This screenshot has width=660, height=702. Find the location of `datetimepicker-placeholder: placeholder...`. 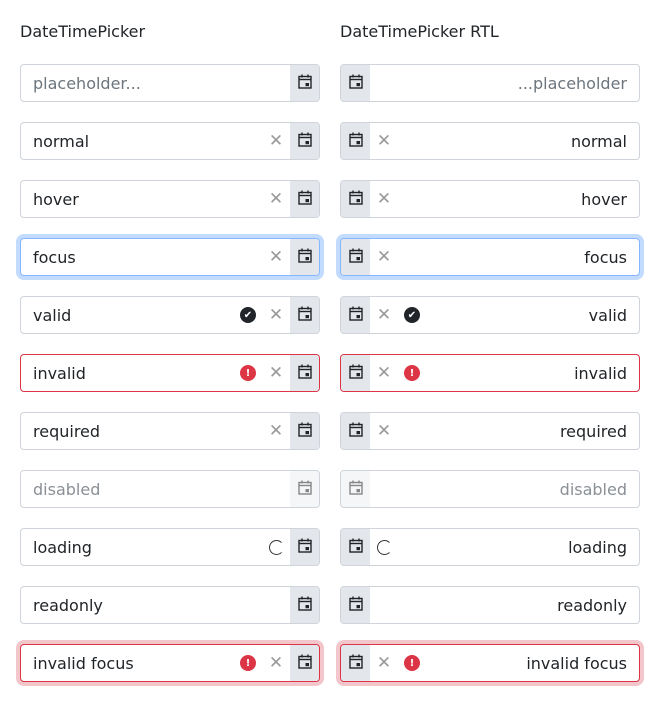

datetimepicker-placeholder: placeholder... is located at coordinates (170, 83).